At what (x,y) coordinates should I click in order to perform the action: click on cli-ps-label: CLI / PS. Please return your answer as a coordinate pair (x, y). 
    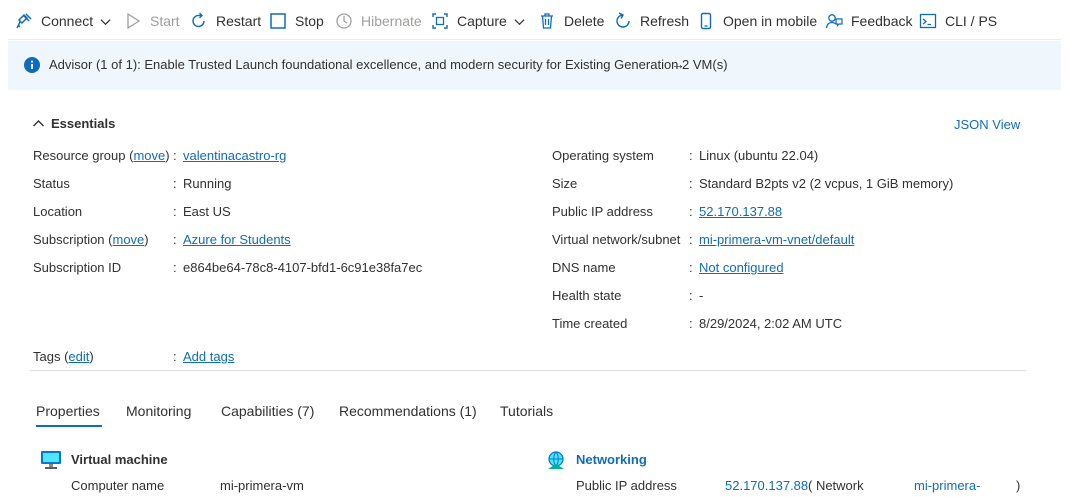
    Looking at the image, I should click on (971, 21).